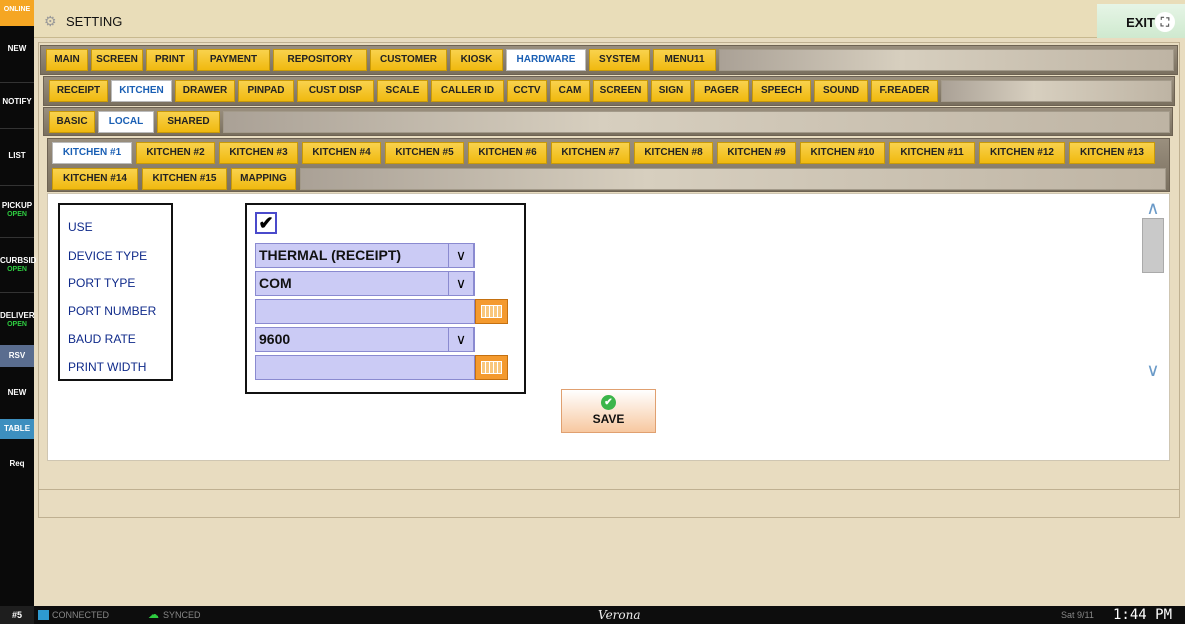 The height and width of the screenshot is (624, 1185). What do you see at coordinates (112, 311) in the screenshot?
I see `label-port-number: PORT NUMBER` at bounding box center [112, 311].